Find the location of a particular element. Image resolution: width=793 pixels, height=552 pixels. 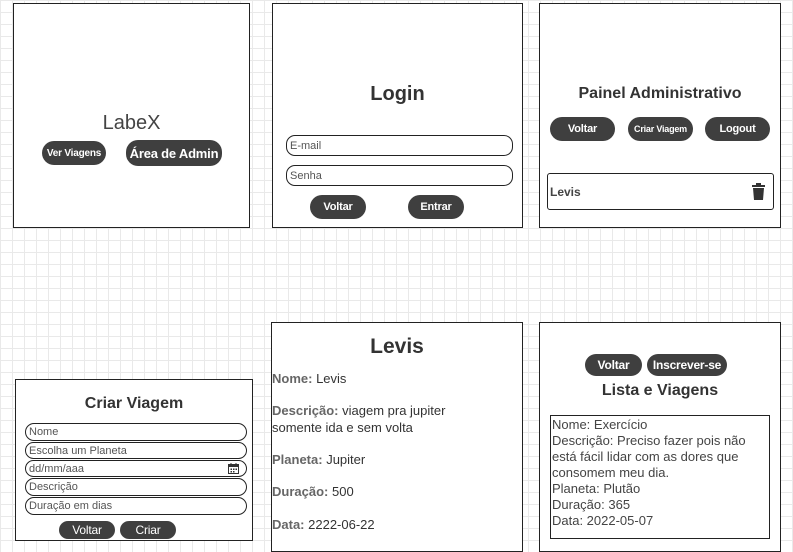

trip-detail-name: Nome: Levis is located at coordinates (309, 378).